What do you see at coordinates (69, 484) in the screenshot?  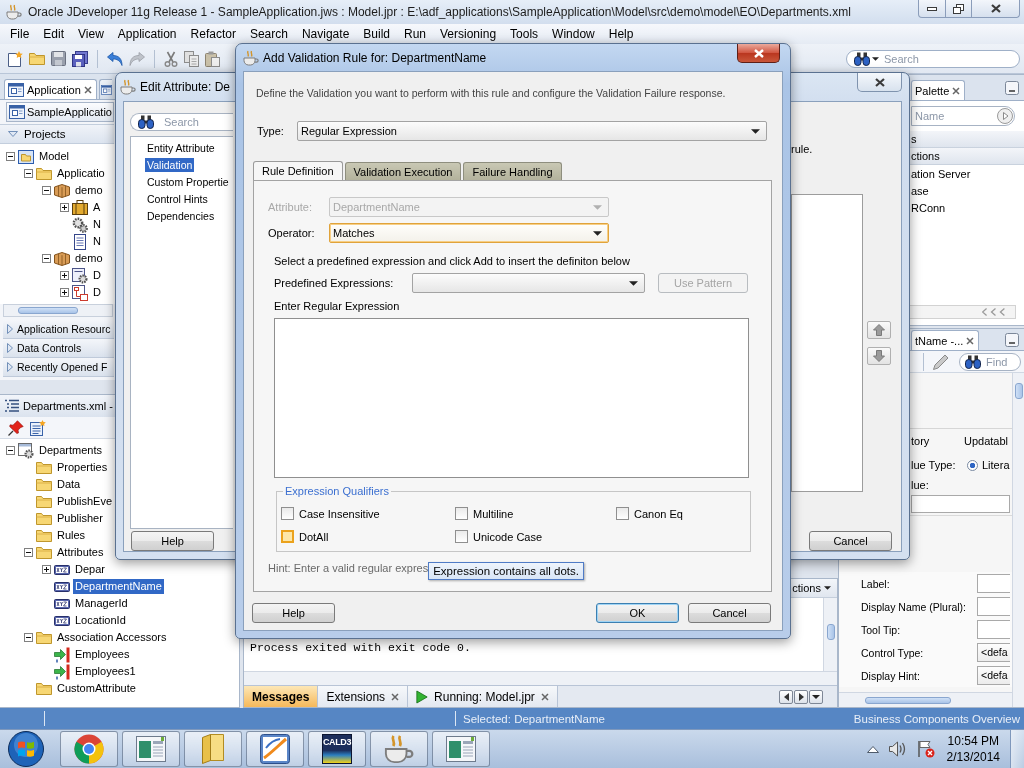 I see `tree-item: Data` at bounding box center [69, 484].